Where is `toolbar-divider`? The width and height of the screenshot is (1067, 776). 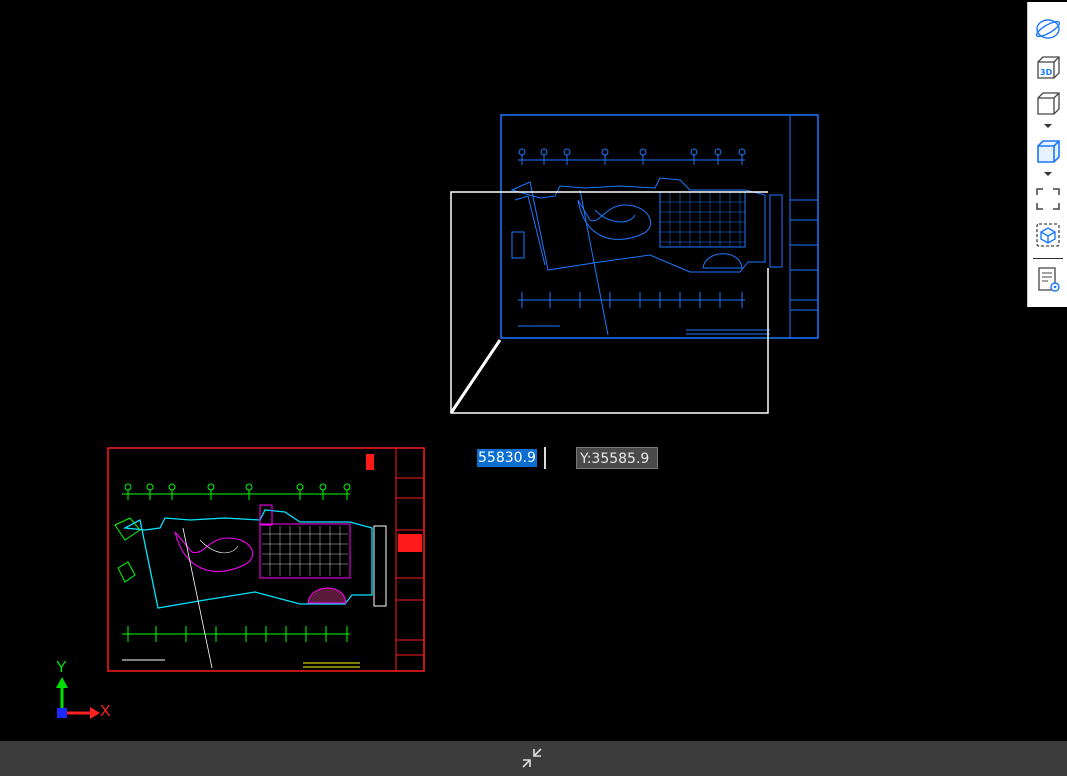
toolbar-divider is located at coordinates (1048, 258).